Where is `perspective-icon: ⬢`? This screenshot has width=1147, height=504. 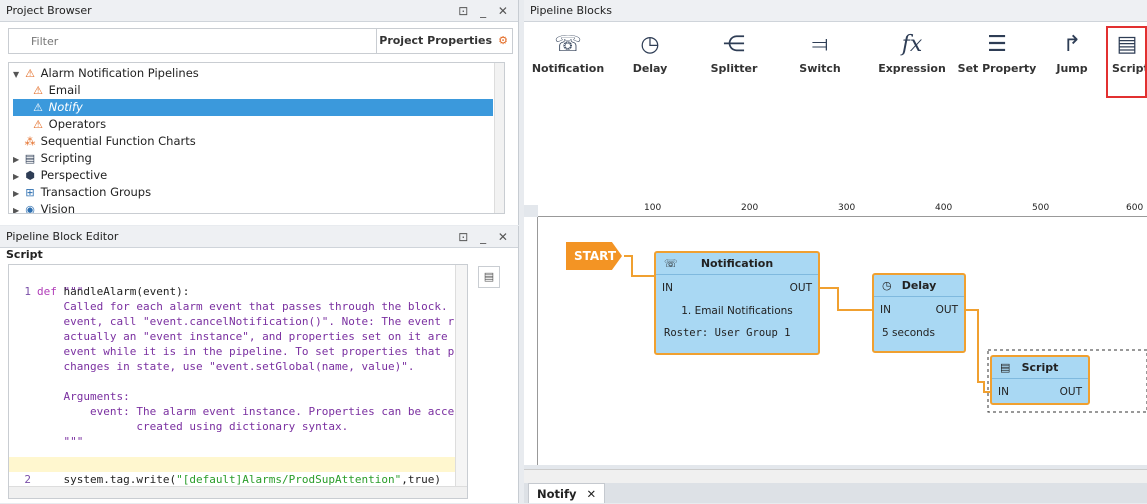
perspective-icon: ⬢ is located at coordinates (30, 175).